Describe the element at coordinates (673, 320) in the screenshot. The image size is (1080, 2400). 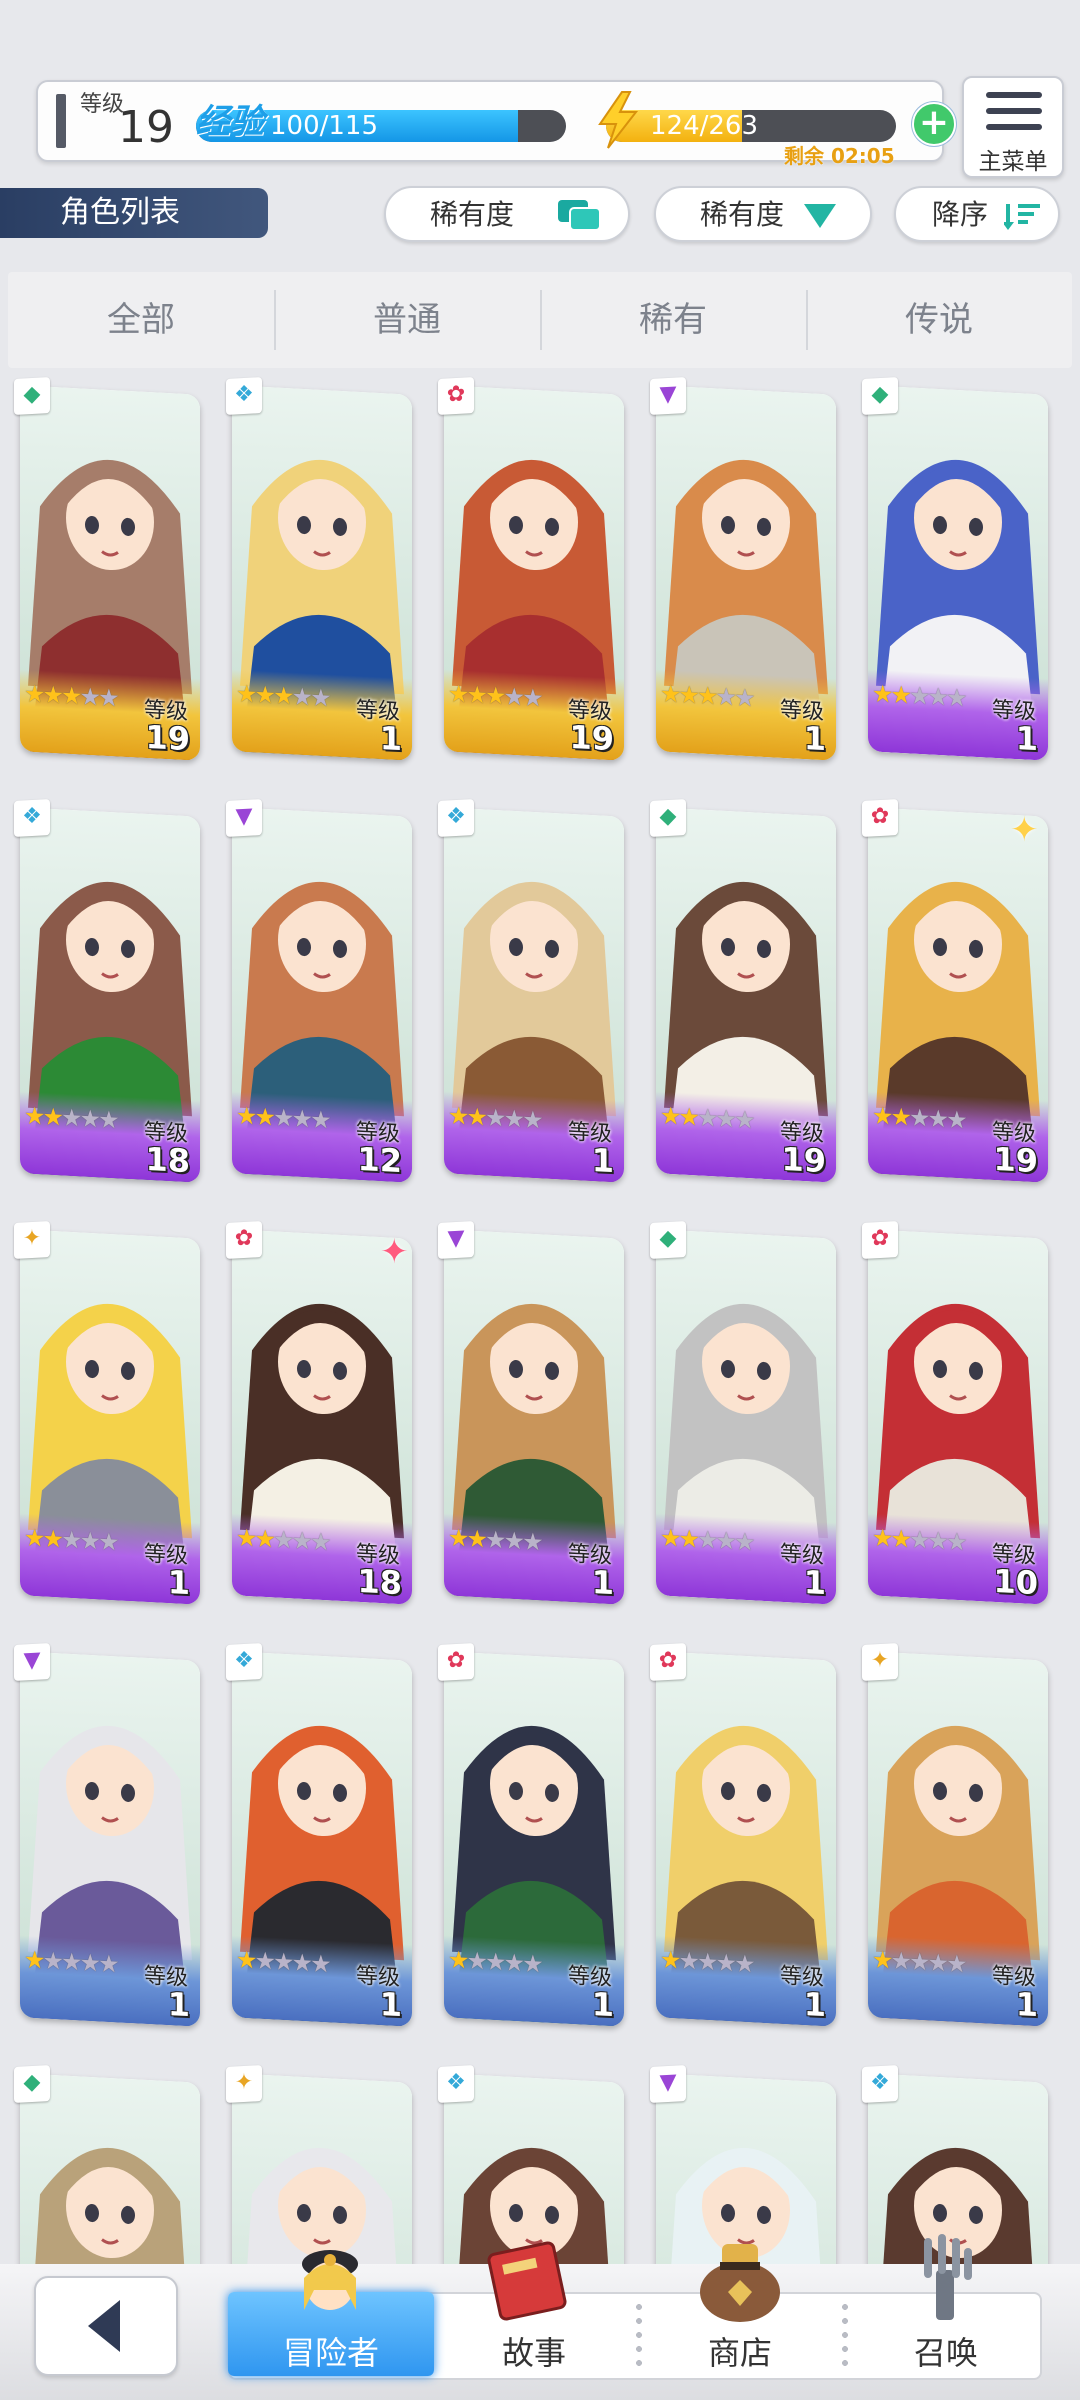
I see `tab-rare: 稀有` at that location.